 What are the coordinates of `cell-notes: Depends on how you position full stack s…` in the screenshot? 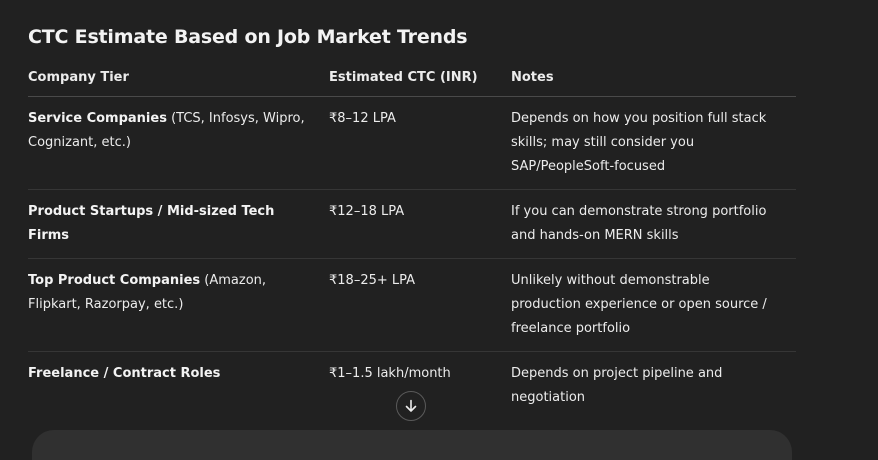 It's located at (653, 143).